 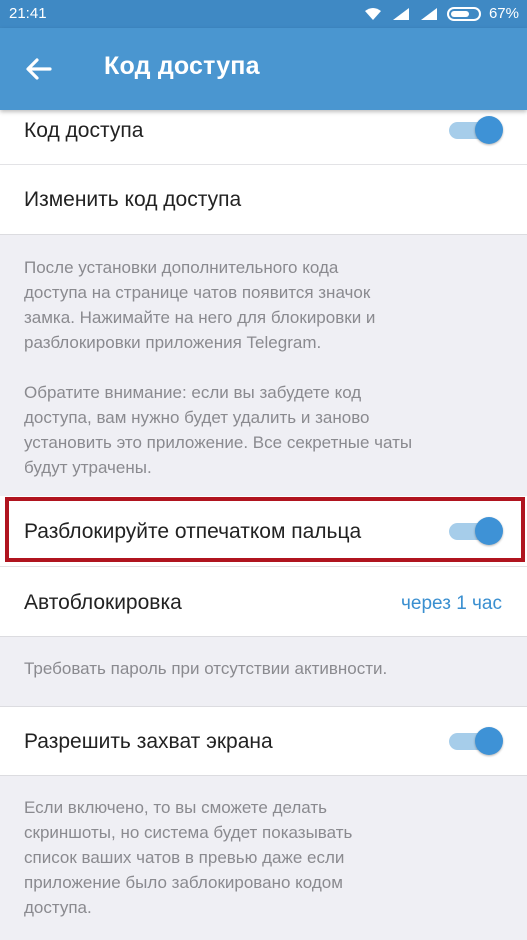 I want to click on autolock-row: Автоблокировка через 1 час, so click(x=263, y=602).